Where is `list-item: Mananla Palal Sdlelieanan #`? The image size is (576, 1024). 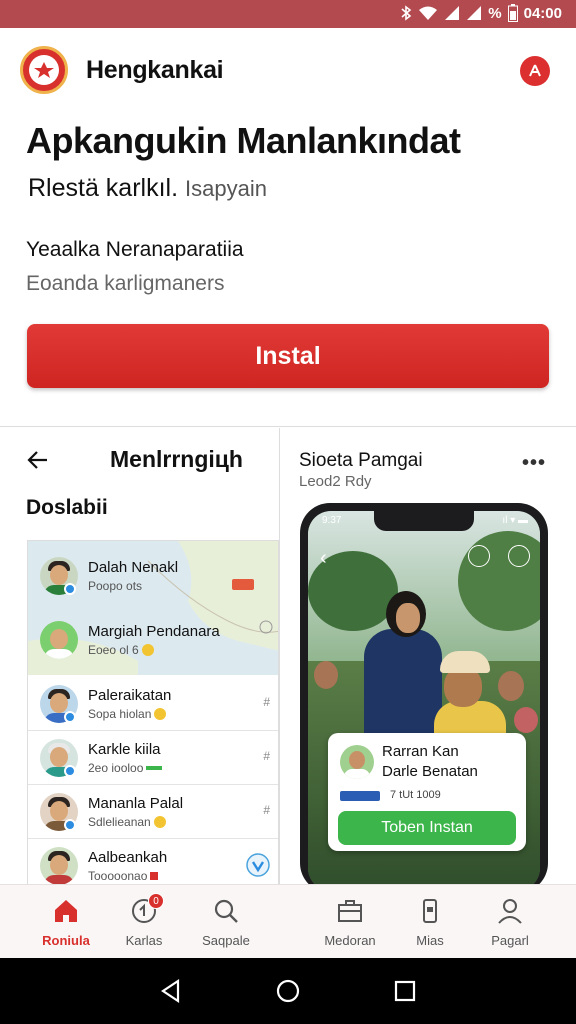 list-item: Mananla Palal Sdlelieanan # is located at coordinates (153, 812).